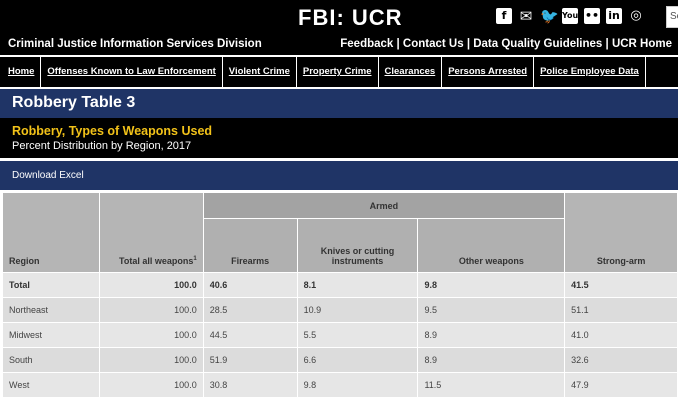 This screenshot has height=400, width=678. Describe the element at coordinates (621, 310) in the screenshot. I see `cell-strong-arm: 51.1` at that location.